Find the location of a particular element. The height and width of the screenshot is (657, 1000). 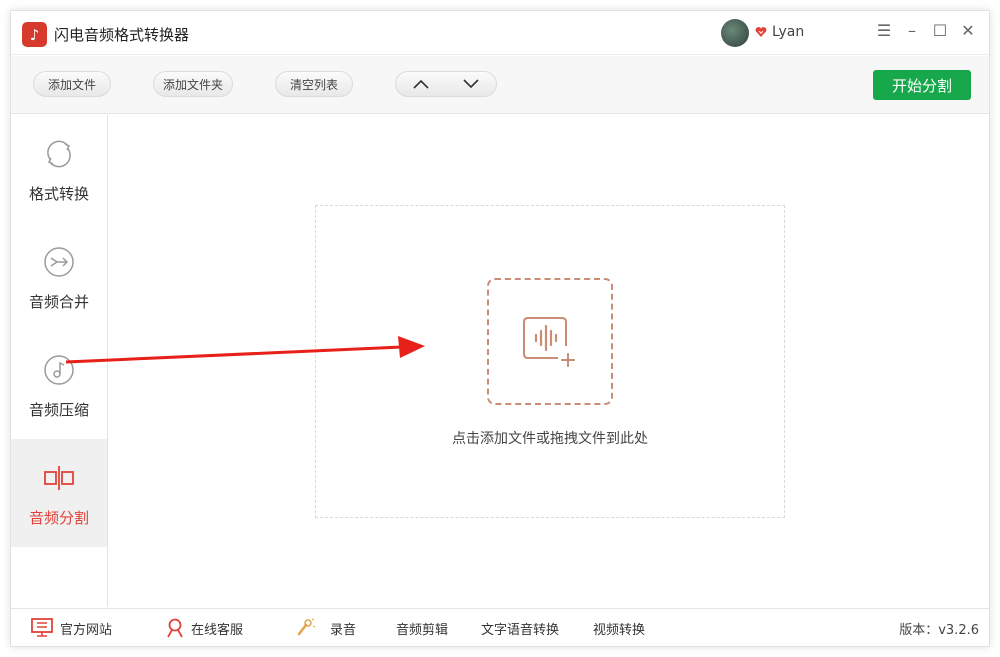

chevron-down-icon is located at coordinates (471, 84).